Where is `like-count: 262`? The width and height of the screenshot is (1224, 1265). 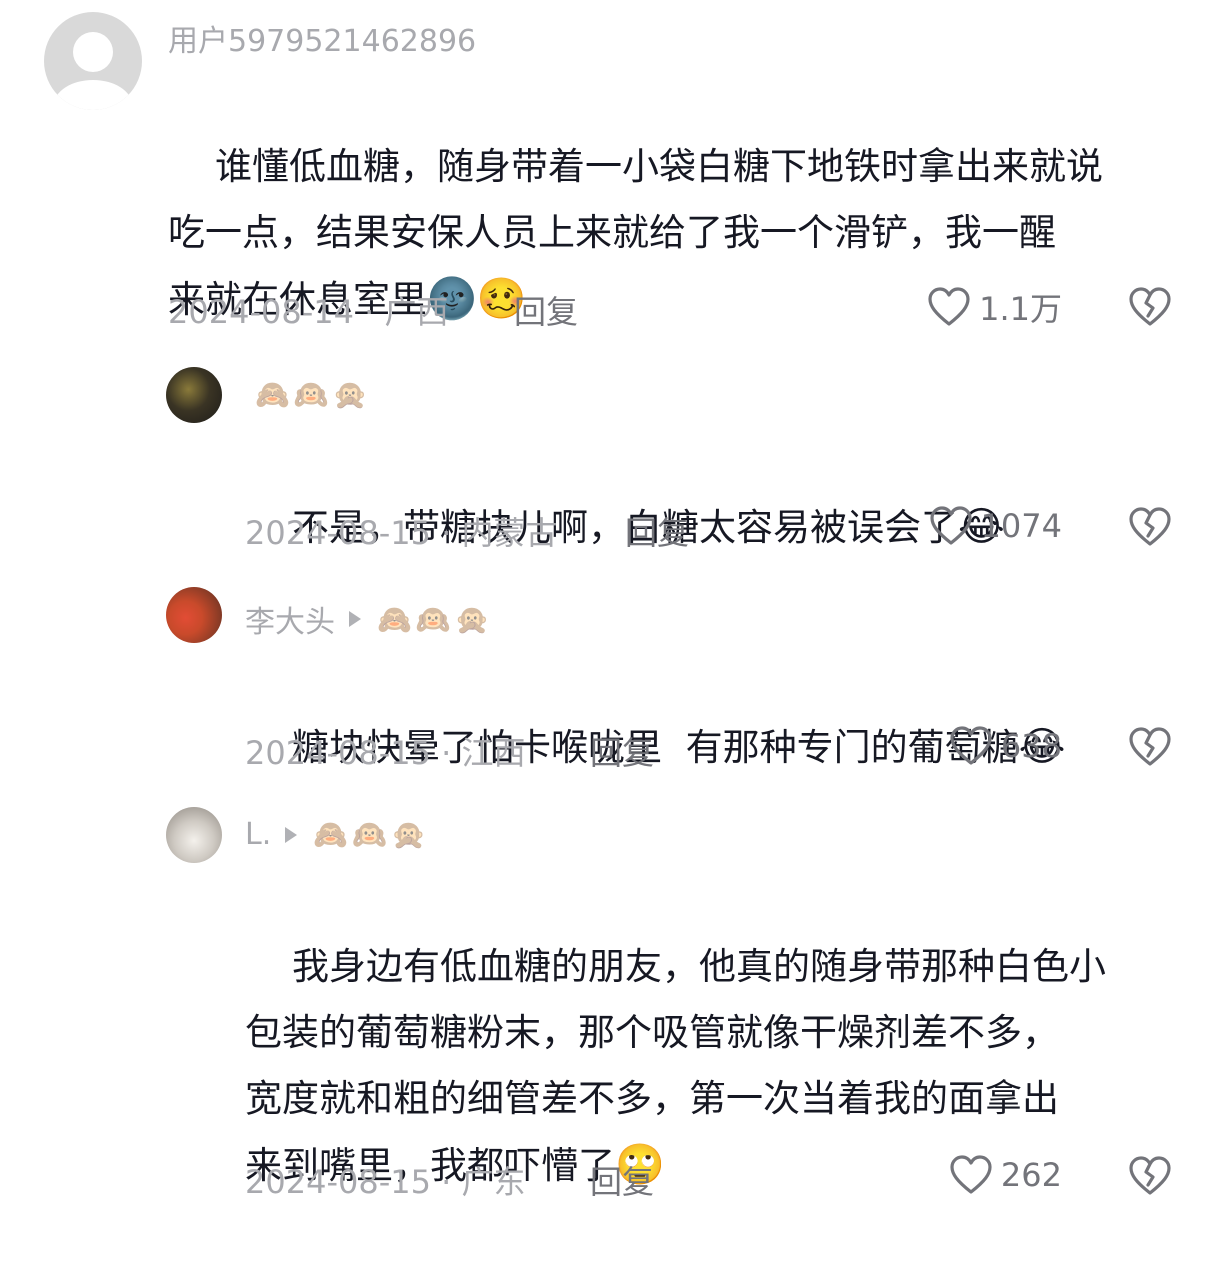 like-count: 262 is located at coordinates (1031, 1175).